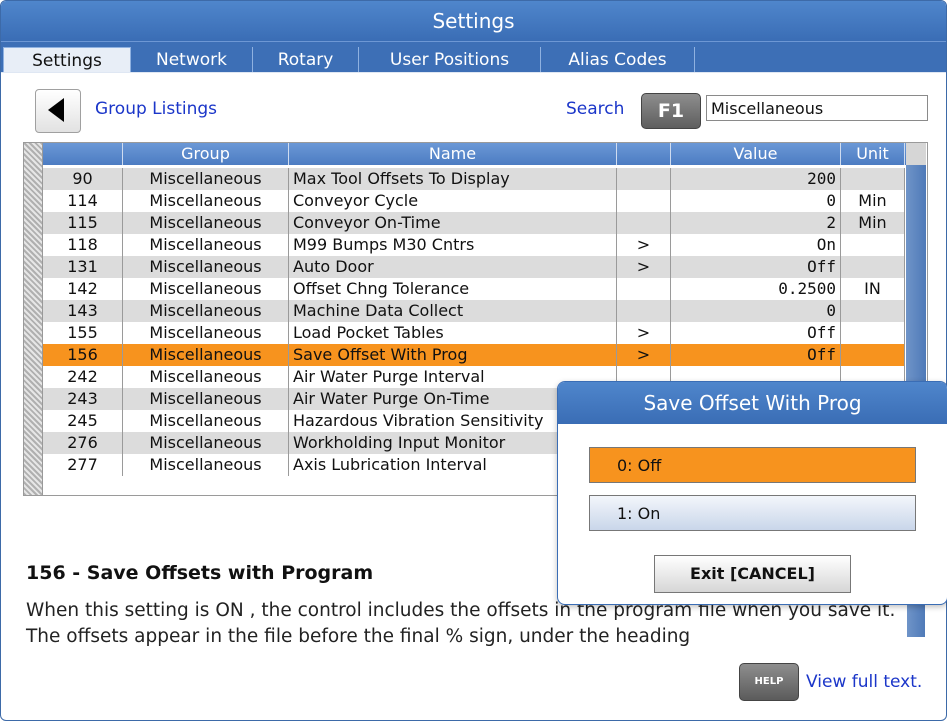 The height and width of the screenshot is (721, 947). What do you see at coordinates (752, 465) in the screenshot?
I see `option-off: 0: Off` at bounding box center [752, 465].